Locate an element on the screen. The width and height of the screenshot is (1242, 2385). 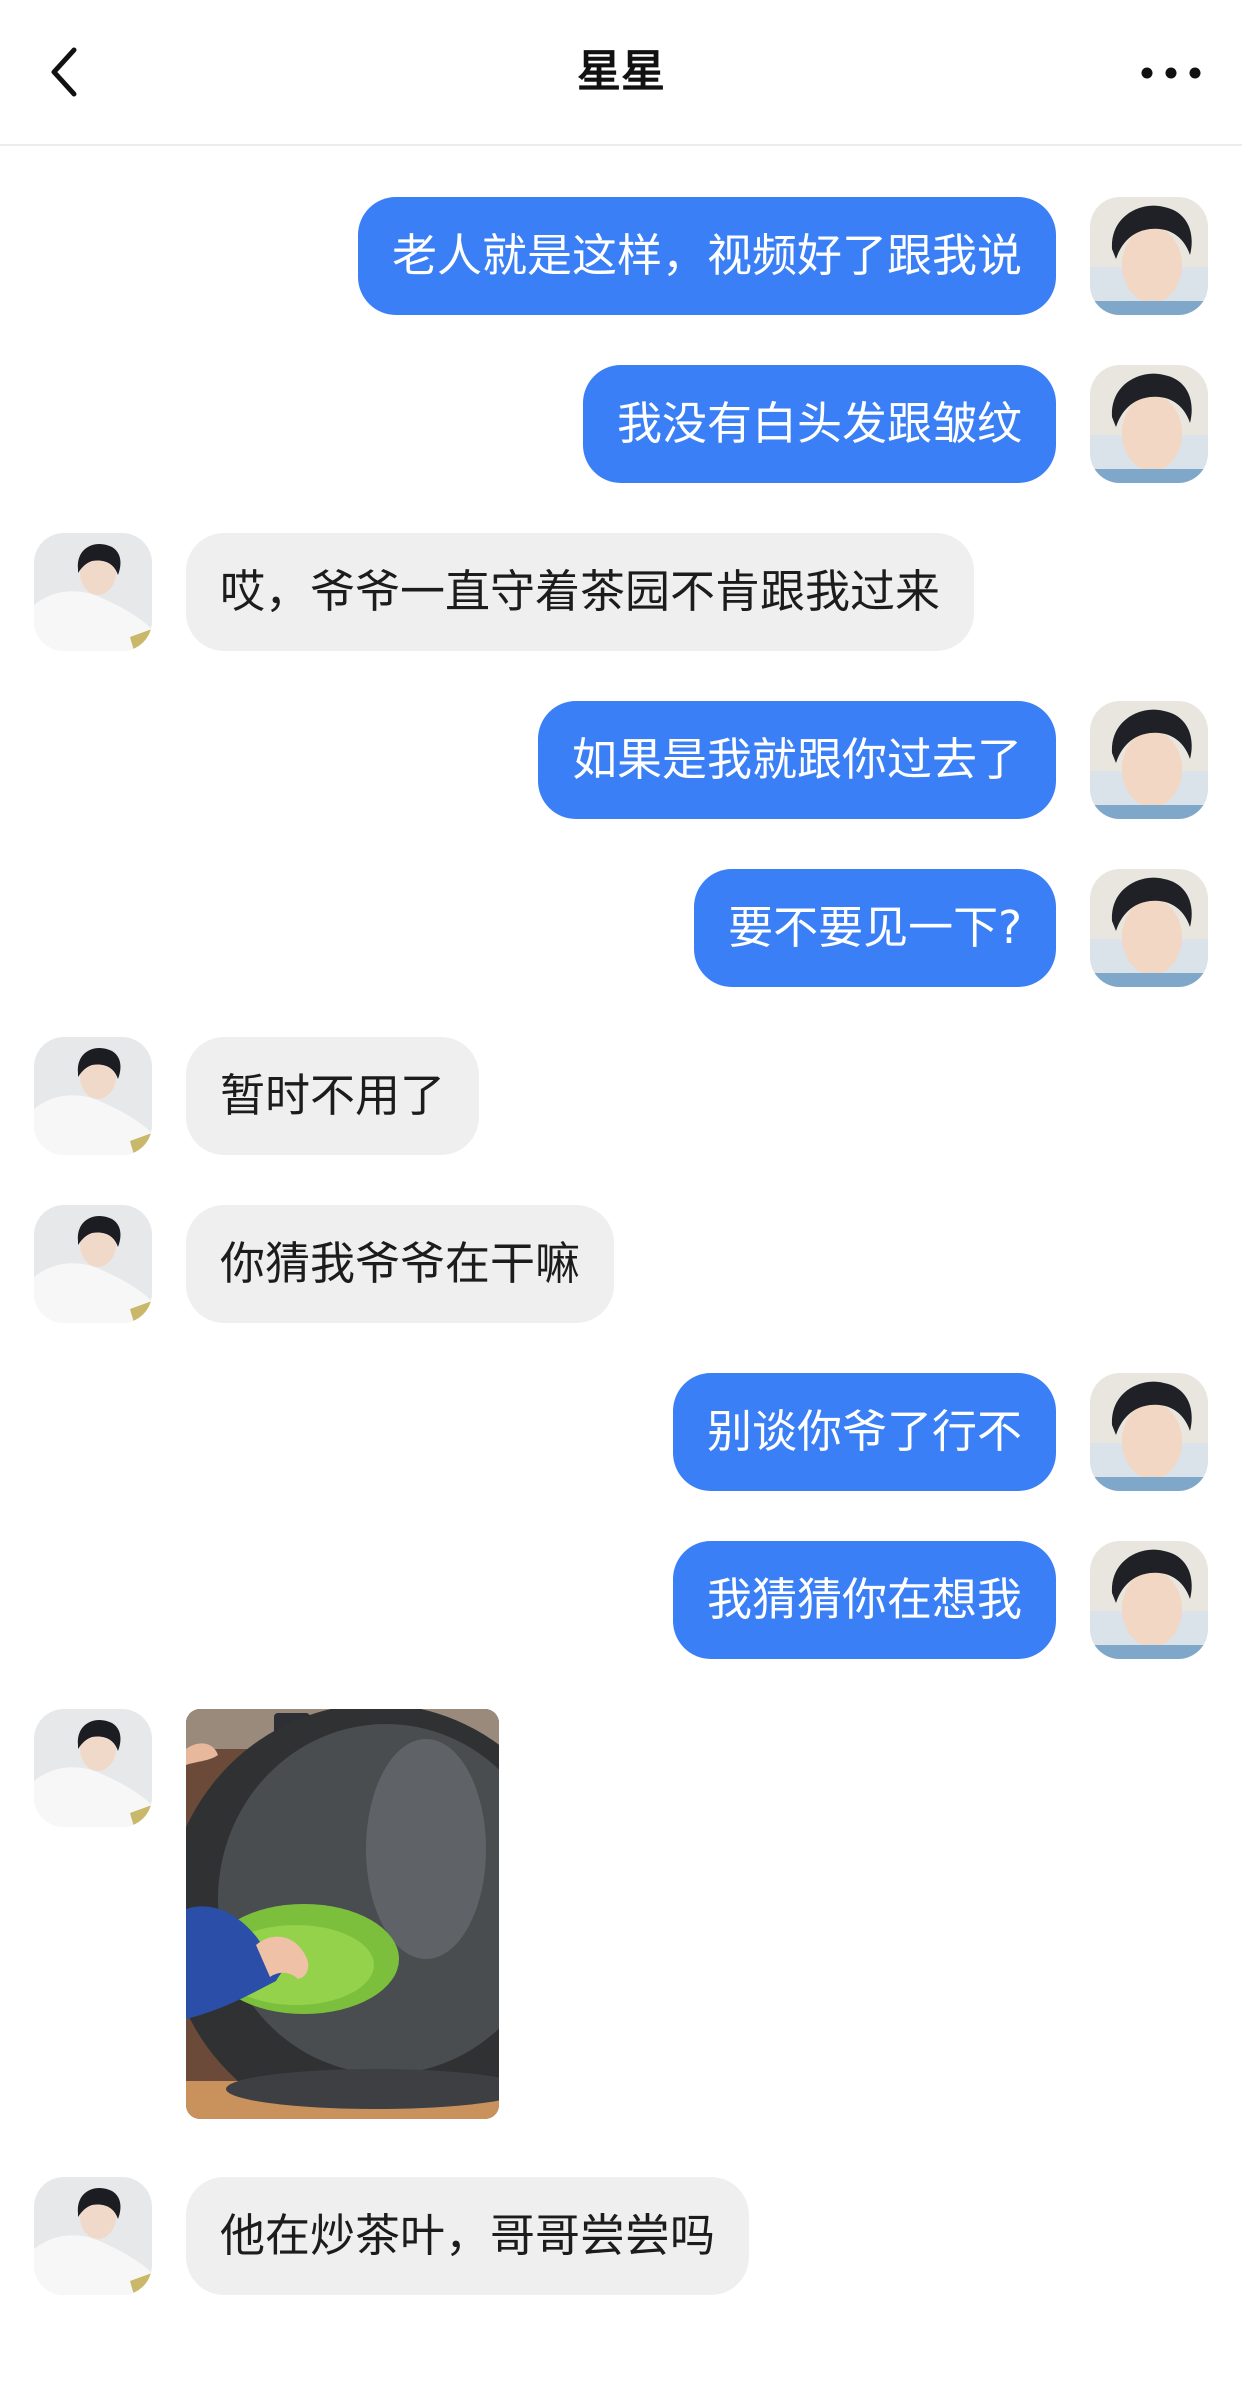
outgoing-message-bubble: 要不要见一下? is located at coordinates (875, 928).